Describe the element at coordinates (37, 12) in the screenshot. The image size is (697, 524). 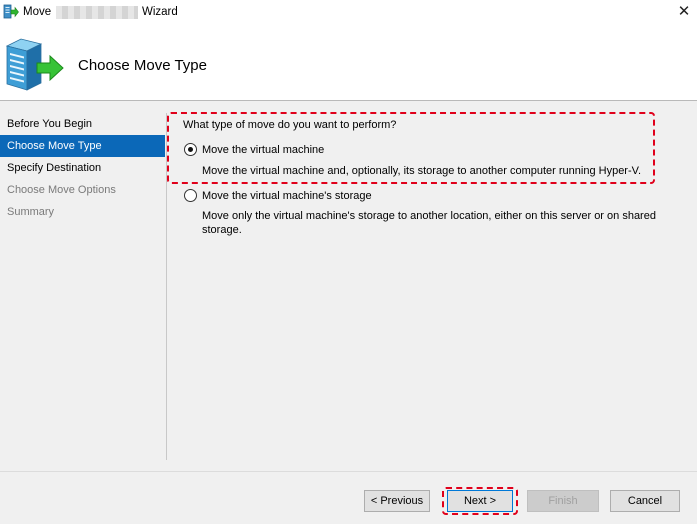
I see `window-title-left: Move` at that location.